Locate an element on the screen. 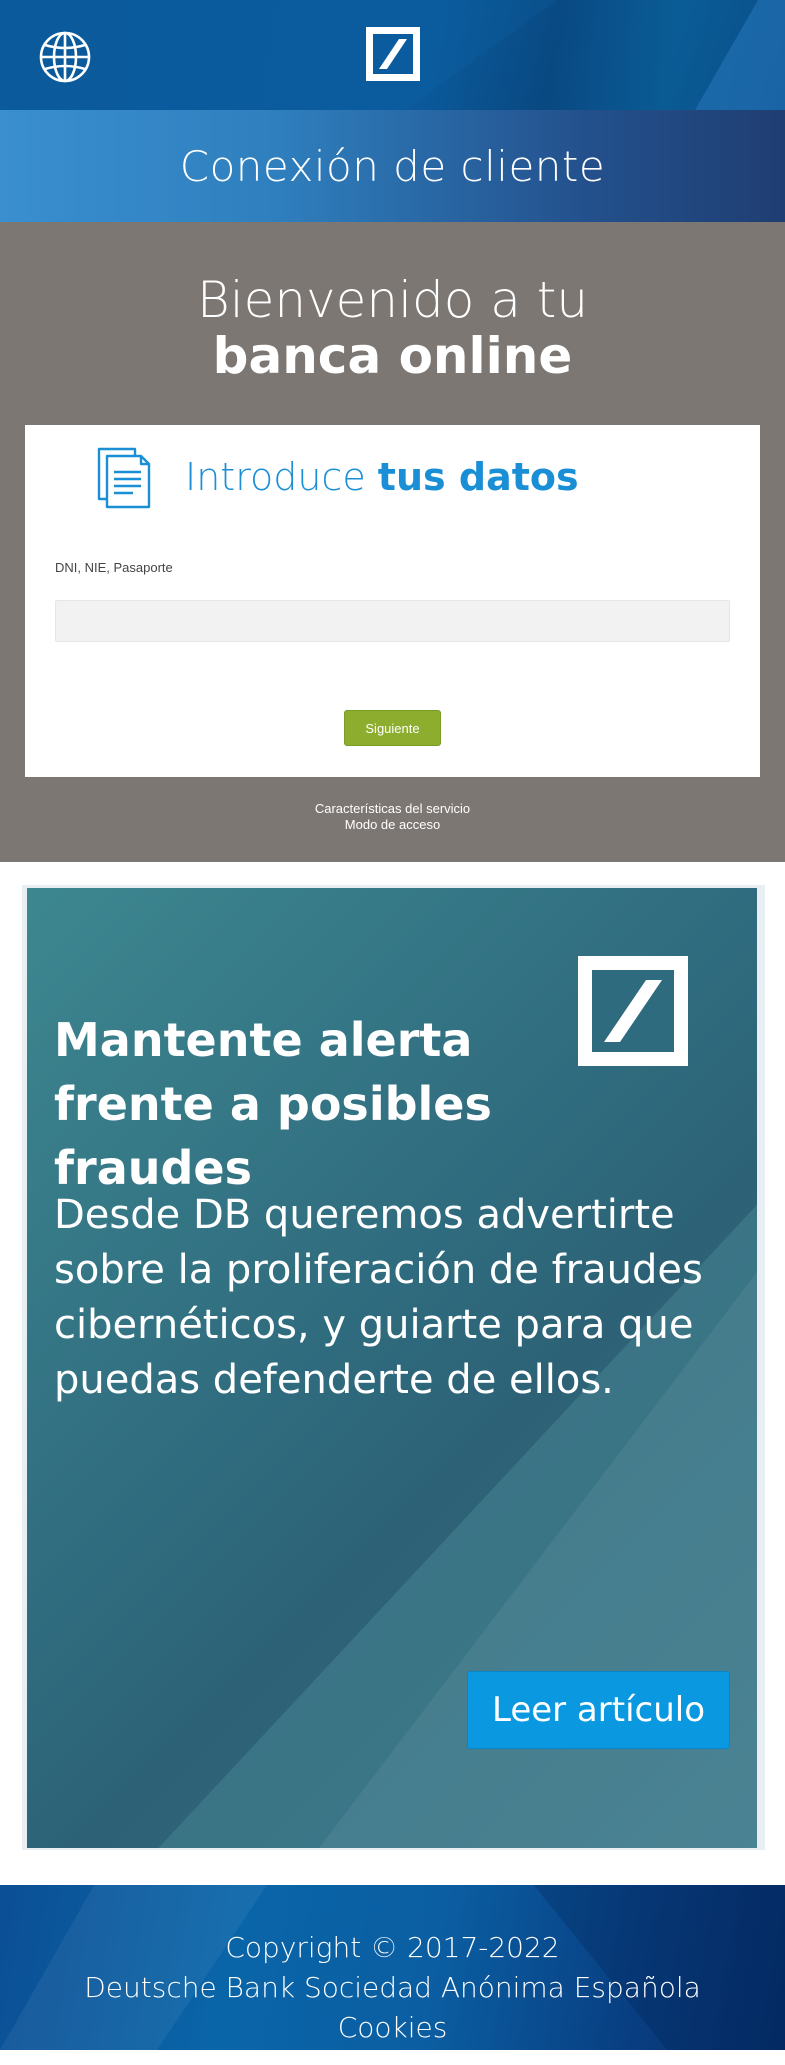  deutsche-bank-logo is located at coordinates (393, 54).